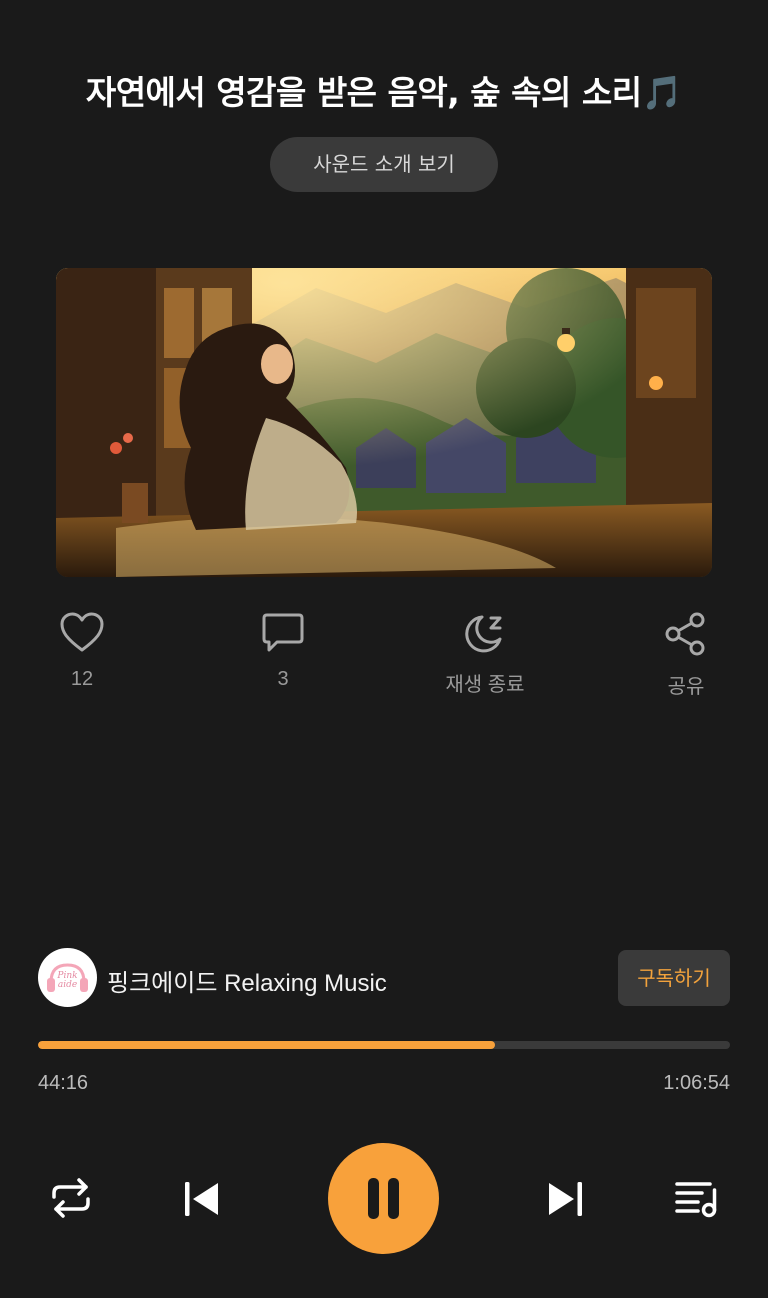 This screenshot has width=768, height=1298. I want to click on repeat-button, so click(71, 1200).